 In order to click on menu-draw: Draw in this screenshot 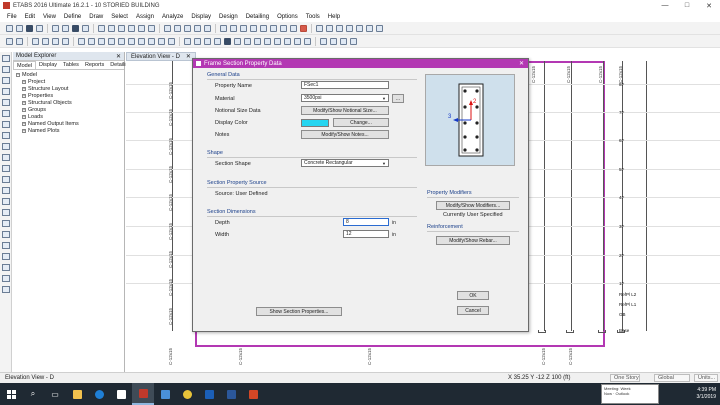, I will do `click(96, 17)`.